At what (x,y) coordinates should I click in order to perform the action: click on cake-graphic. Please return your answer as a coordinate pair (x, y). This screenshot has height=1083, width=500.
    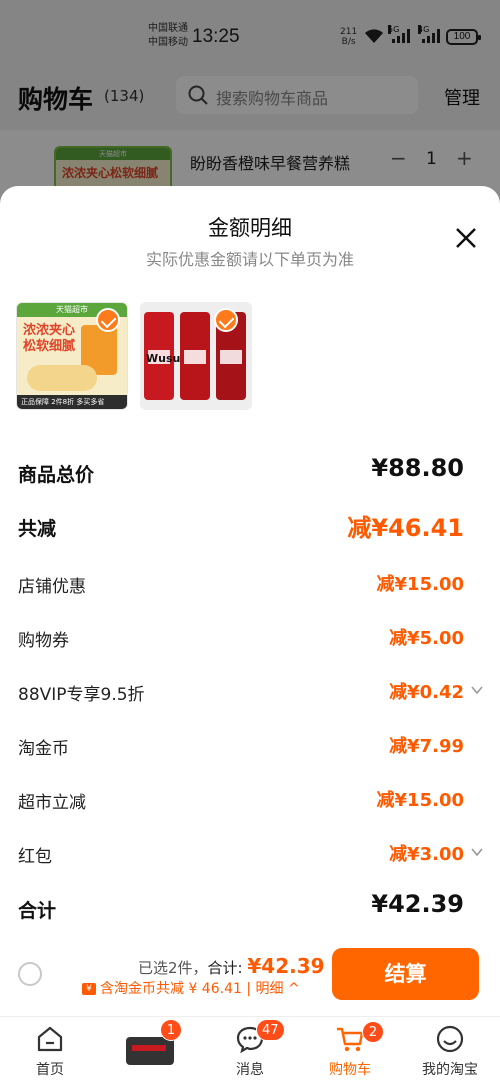
    Looking at the image, I should click on (62, 378).